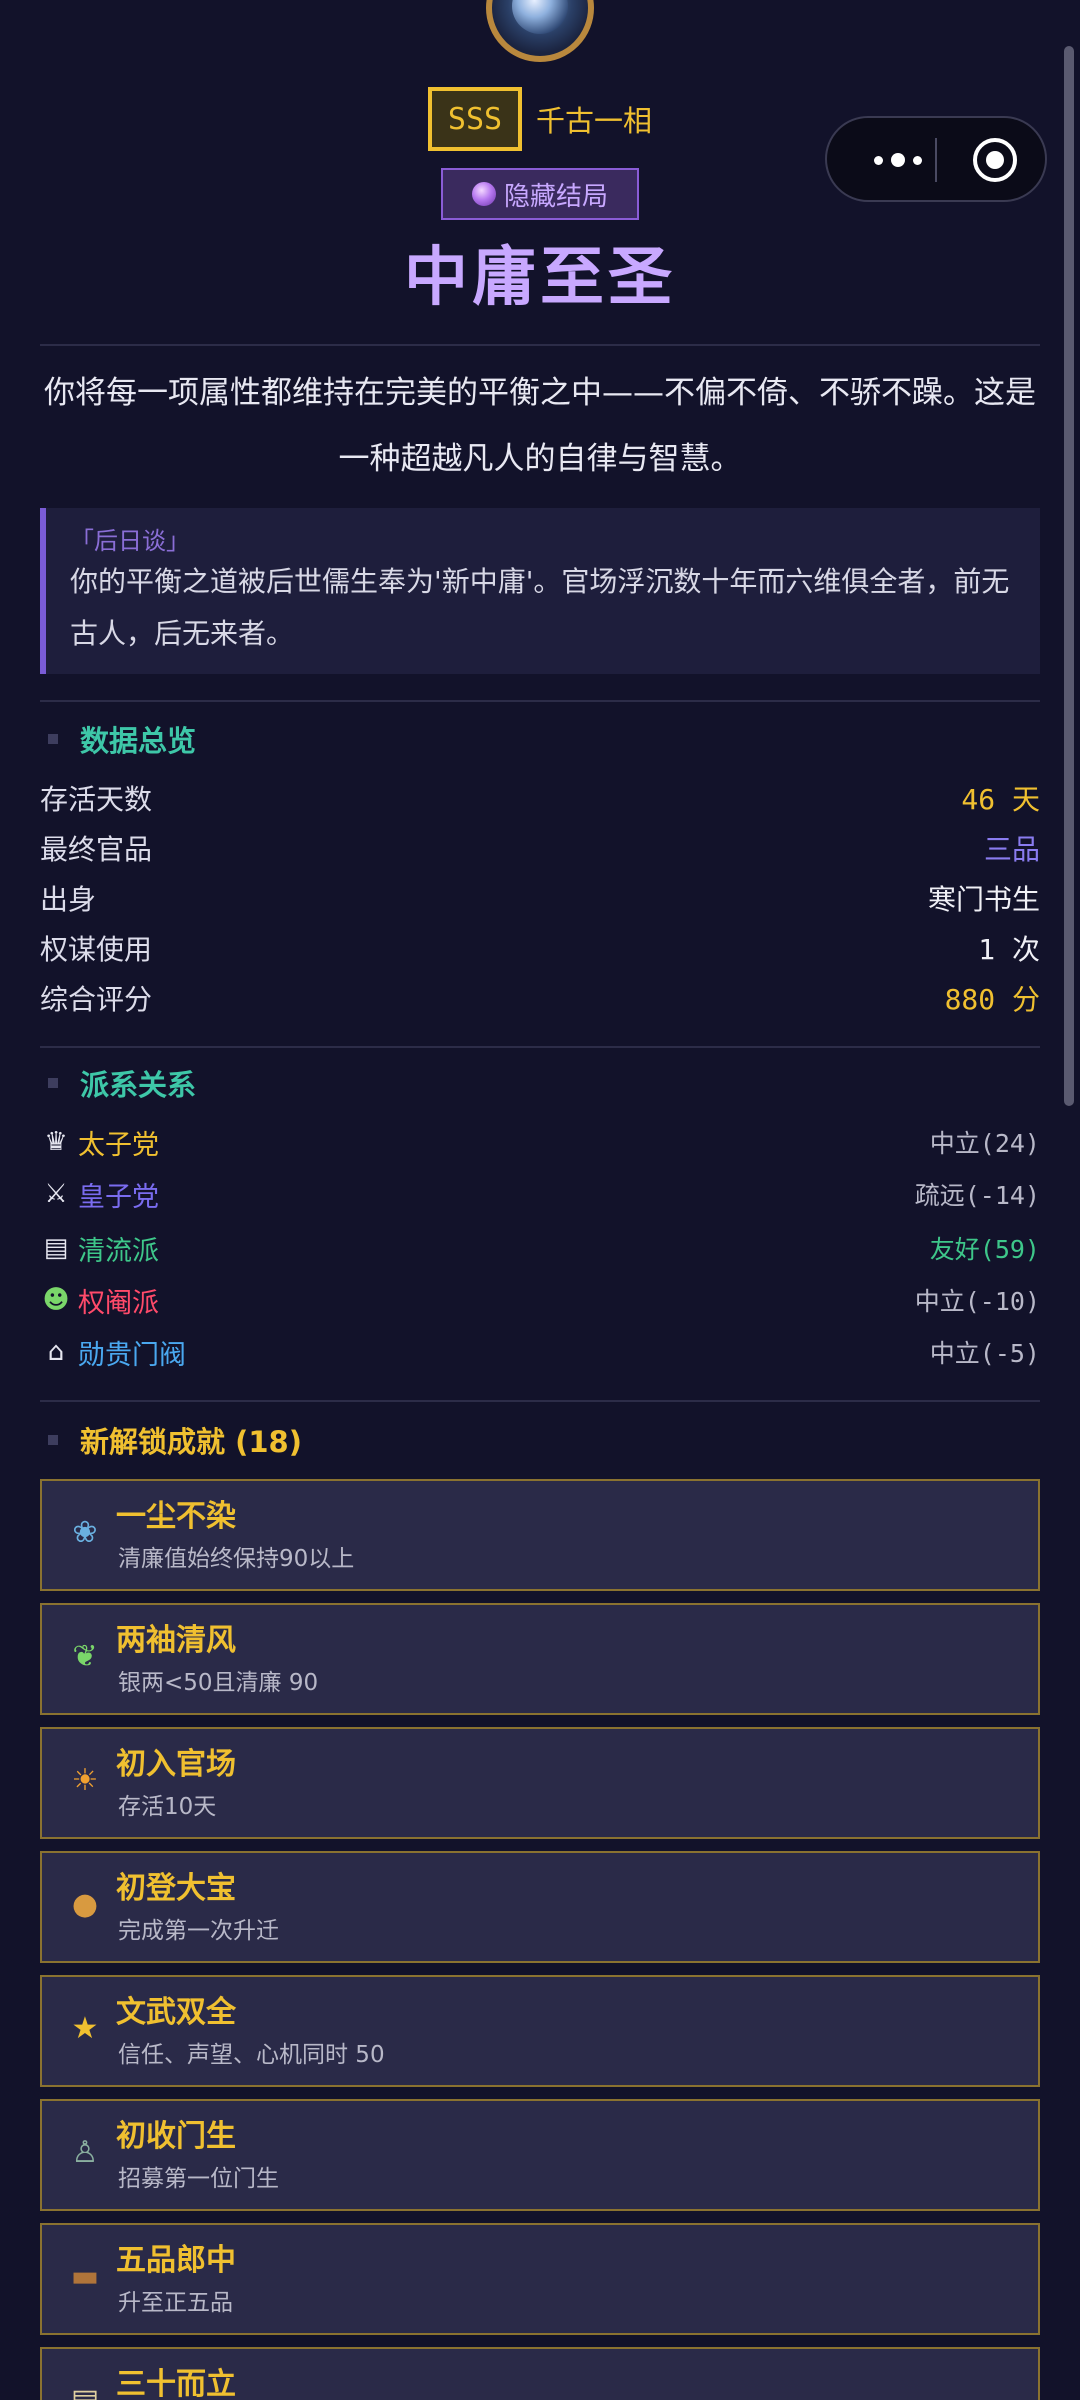 This screenshot has width=1080, height=2400. I want to click on faction-name: 皇子党, so click(118, 1197).